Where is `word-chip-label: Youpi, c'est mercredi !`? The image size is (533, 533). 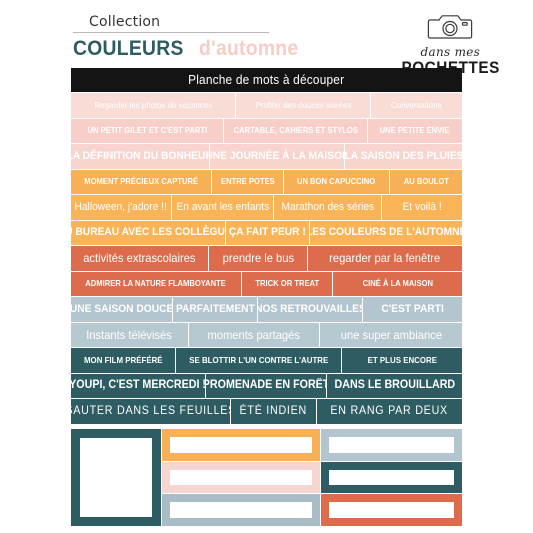
word-chip-label: Youpi, c'est mercredi ! is located at coordinates (138, 385).